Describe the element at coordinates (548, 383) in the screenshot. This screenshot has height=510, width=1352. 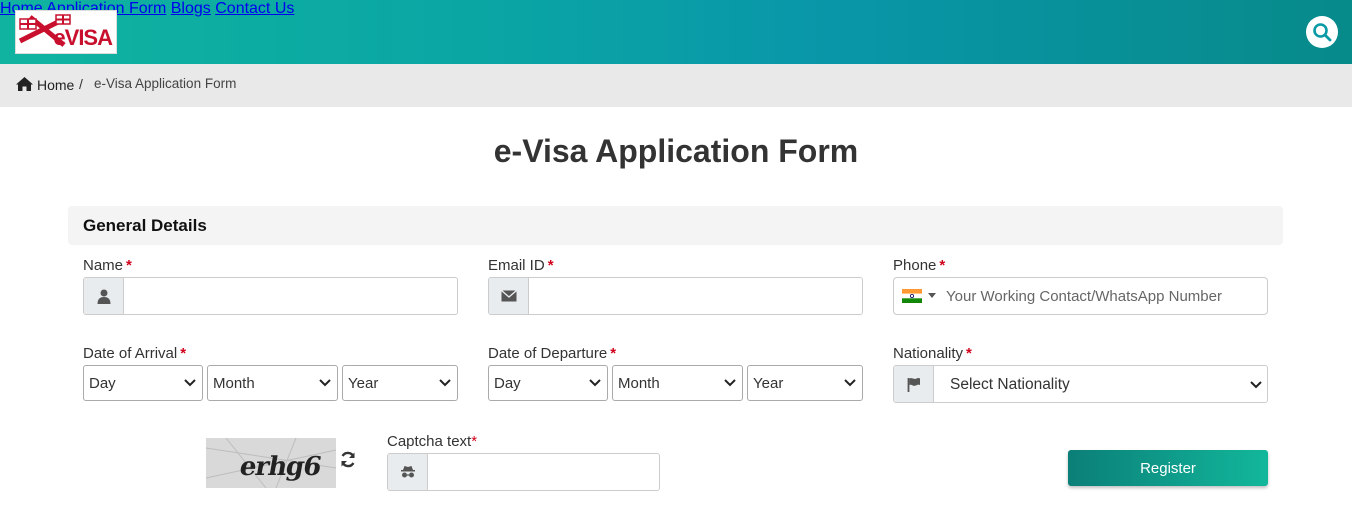
I see `departure-day-select: Day` at that location.